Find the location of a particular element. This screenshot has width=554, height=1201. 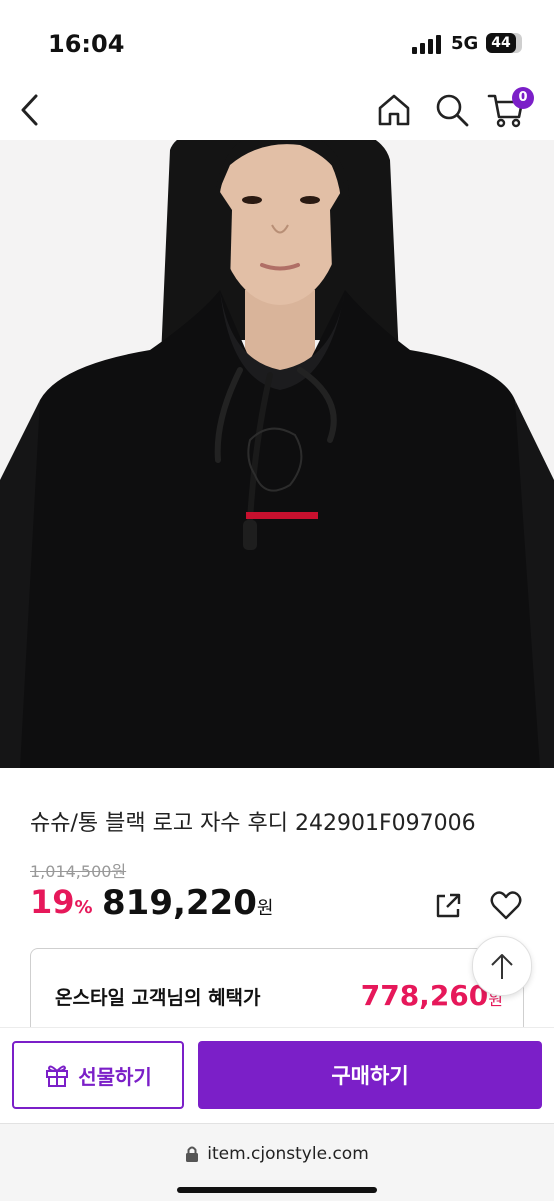

product-title: 슈슈/통 블랙 로고 자수 후디 242901F097006 is located at coordinates (253, 823).